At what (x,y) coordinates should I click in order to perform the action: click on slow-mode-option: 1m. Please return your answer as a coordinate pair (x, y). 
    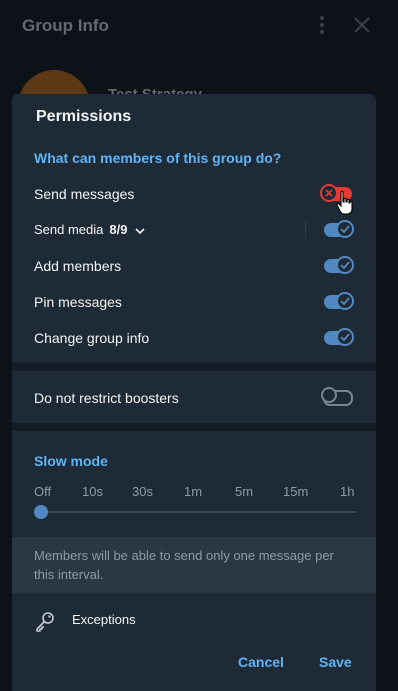
    Looking at the image, I should click on (193, 491).